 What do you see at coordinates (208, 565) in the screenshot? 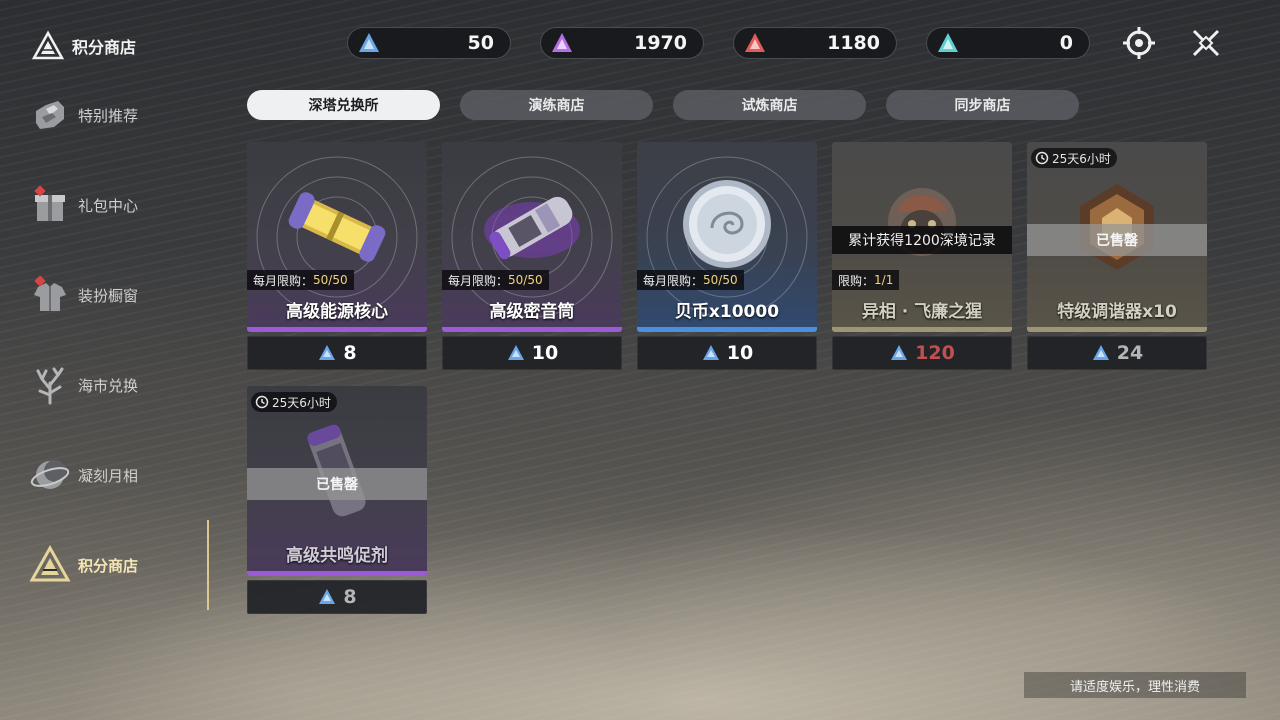
I see `active-indicator` at bounding box center [208, 565].